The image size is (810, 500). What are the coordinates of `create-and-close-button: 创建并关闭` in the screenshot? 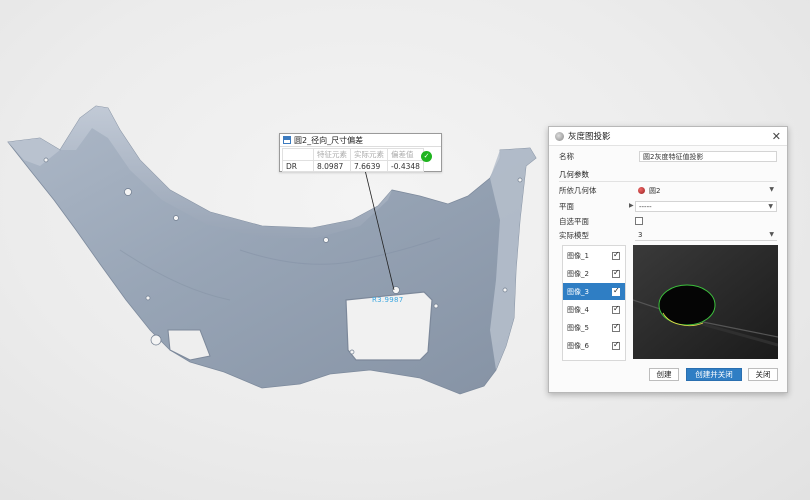 It's located at (714, 374).